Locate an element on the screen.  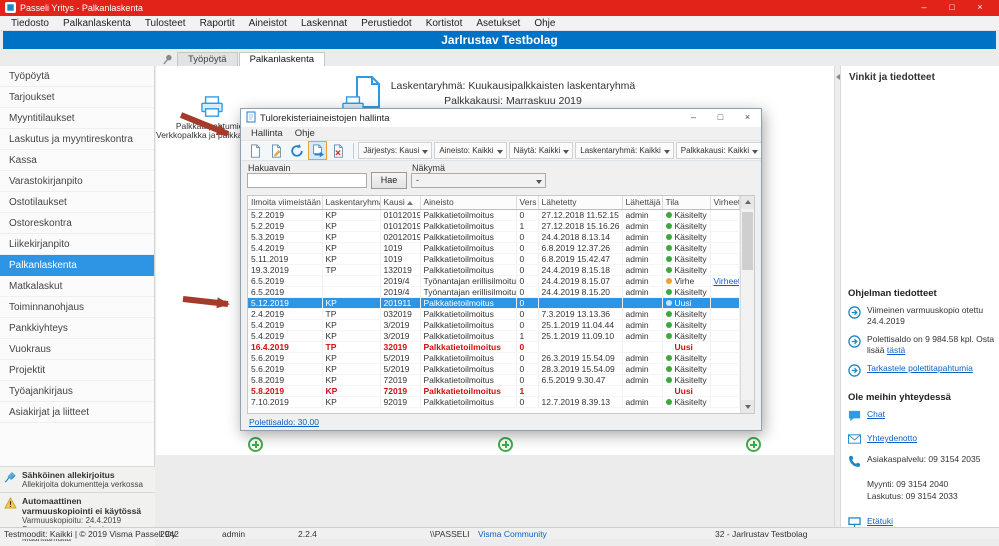
community-link: Visma Community is located at coordinates (512, 534).